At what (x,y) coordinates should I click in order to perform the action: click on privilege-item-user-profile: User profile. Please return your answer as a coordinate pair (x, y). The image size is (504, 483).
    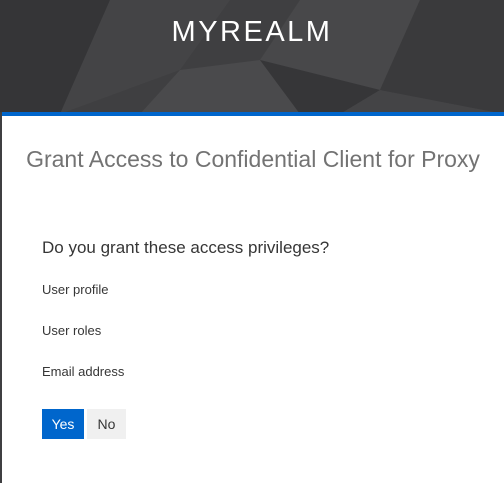
    Looking at the image, I should click on (75, 289).